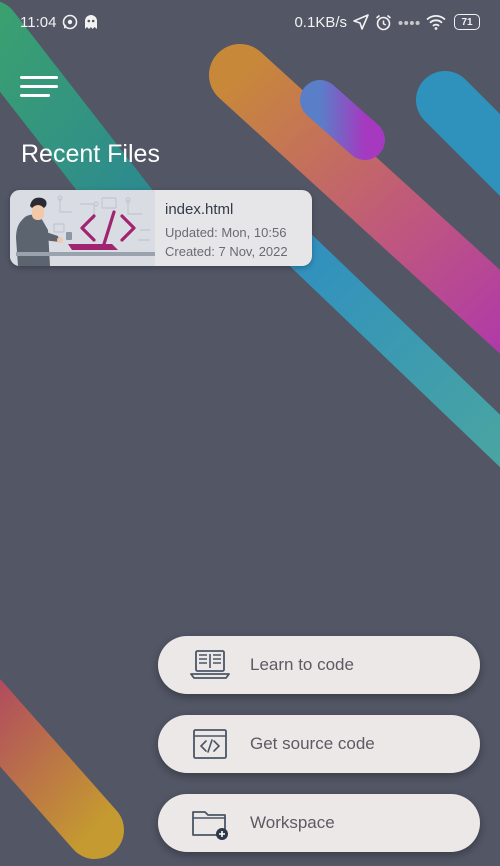 The width and height of the screenshot is (500, 866). Describe the element at coordinates (91, 22) in the screenshot. I see `ghost-icon` at that location.